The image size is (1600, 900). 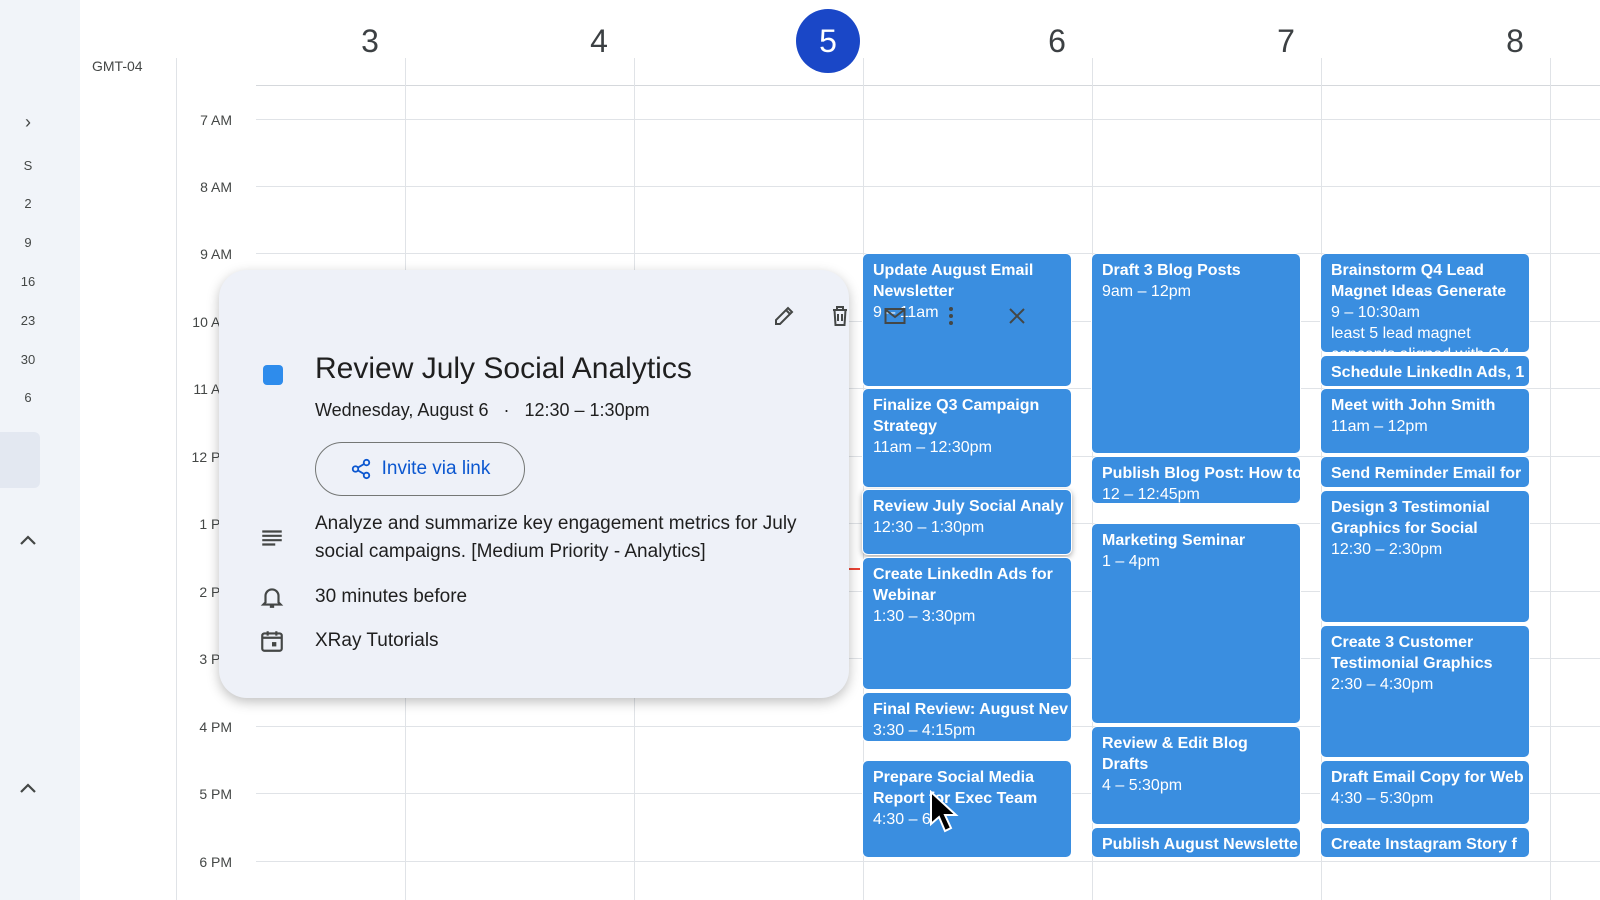 What do you see at coordinates (970, 709) in the screenshot?
I see `event-title: Final Review: August Nev` at bounding box center [970, 709].